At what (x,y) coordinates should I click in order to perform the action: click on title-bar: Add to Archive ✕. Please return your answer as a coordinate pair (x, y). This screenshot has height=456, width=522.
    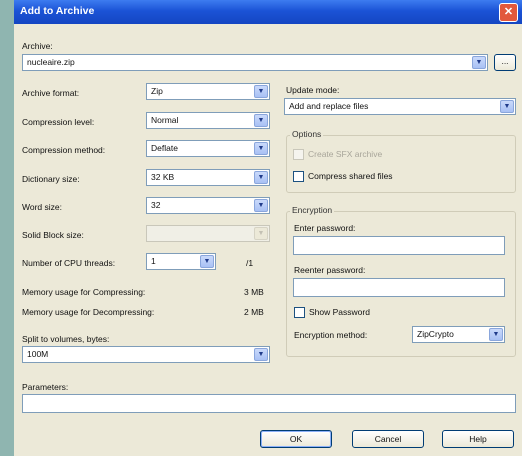
    Looking at the image, I should click on (268, 12).